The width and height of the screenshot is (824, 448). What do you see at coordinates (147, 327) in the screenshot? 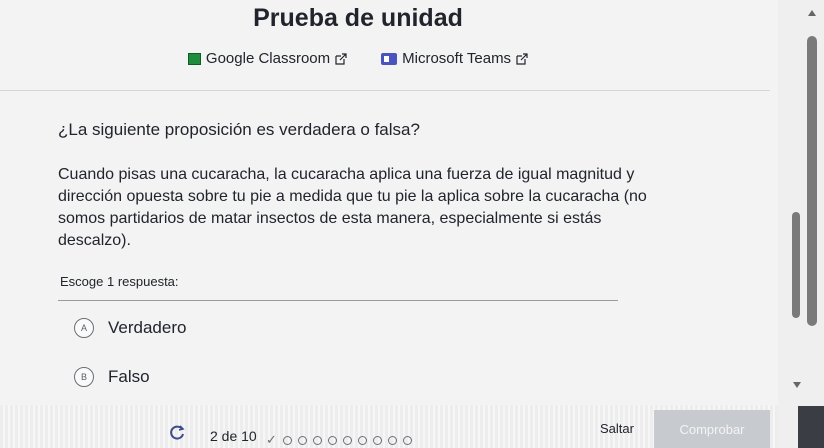
I see `choice-label-a: Verdadero` at bounding box center [147, 327].